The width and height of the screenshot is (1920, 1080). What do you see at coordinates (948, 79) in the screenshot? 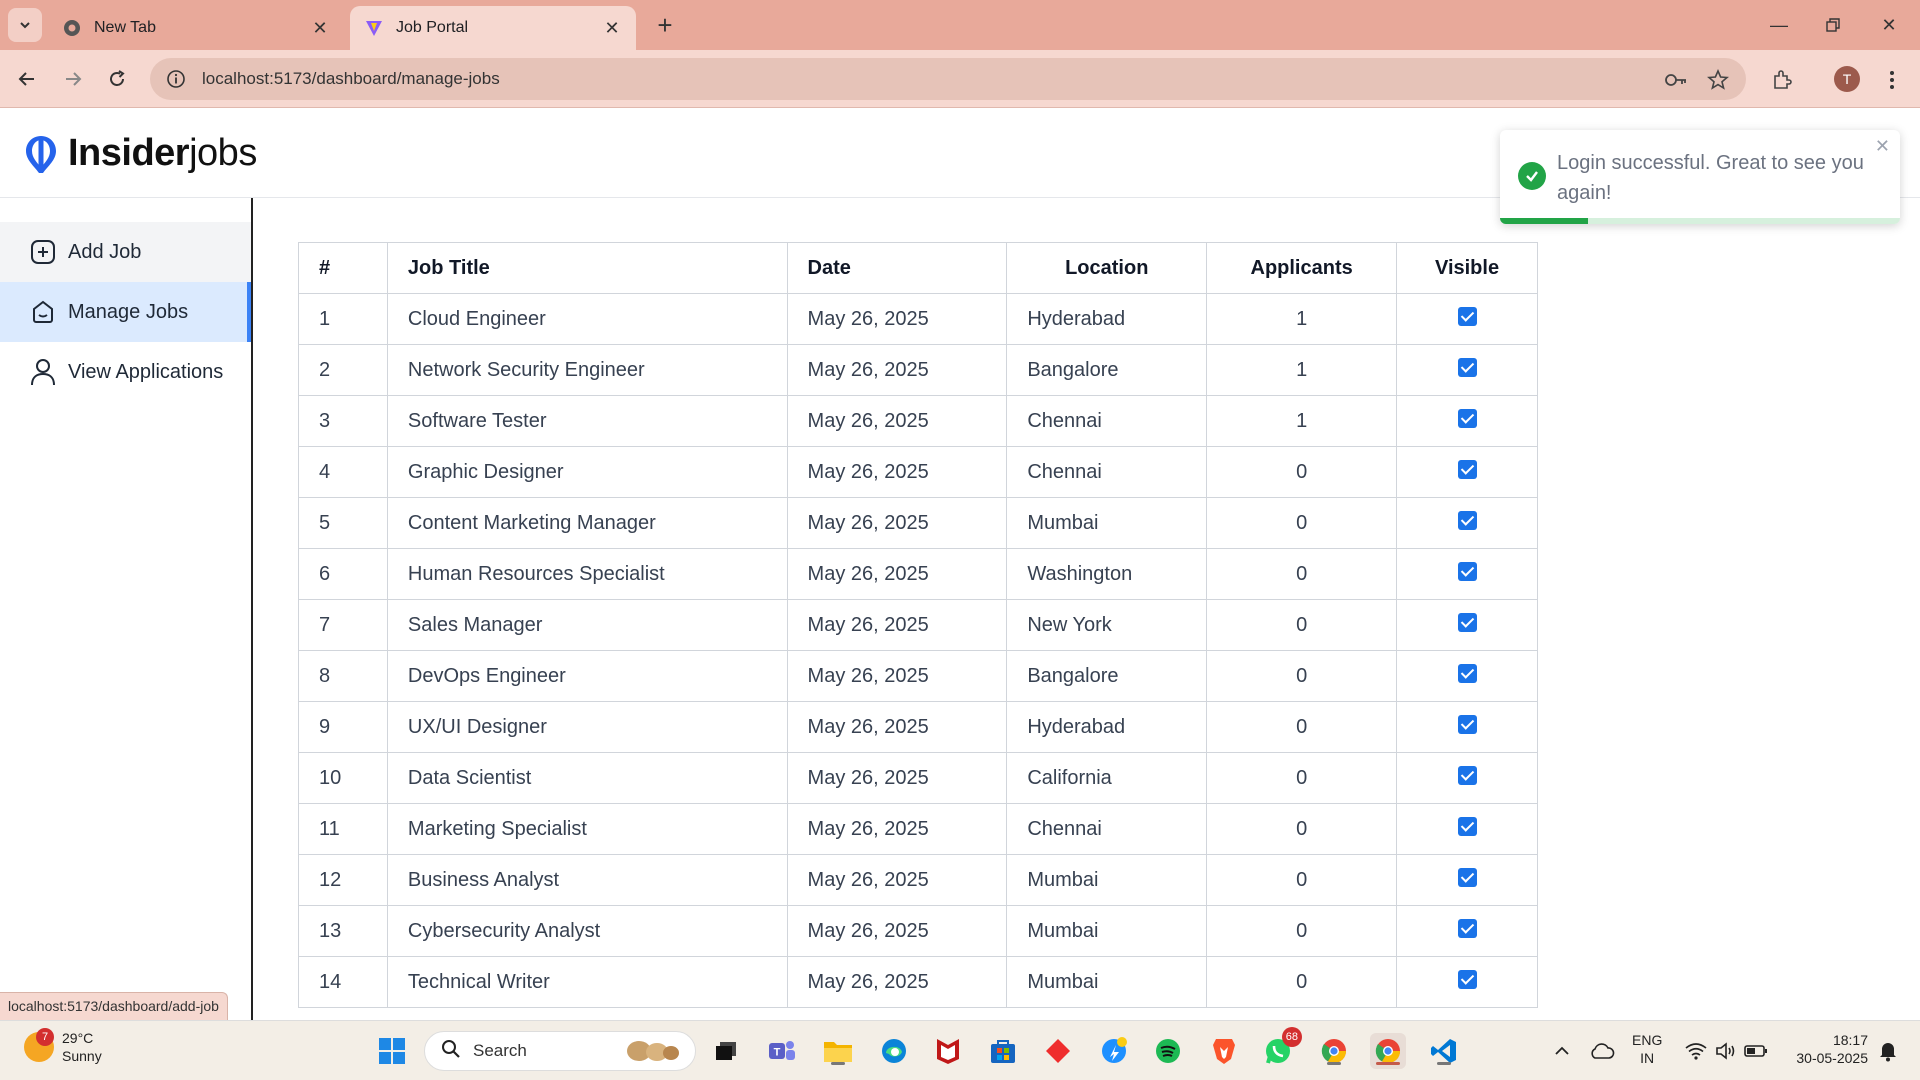
I see `address-bar: localhost:5173/dashboard/manage-jobs` at bounding box center [948, 79].